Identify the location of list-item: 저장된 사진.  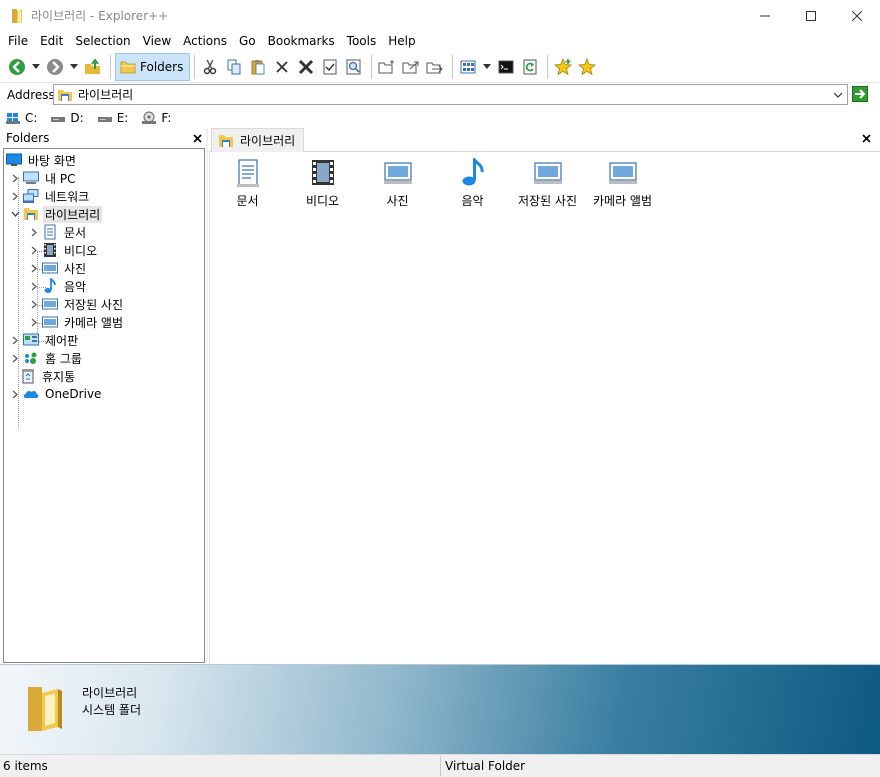
(547, 183).